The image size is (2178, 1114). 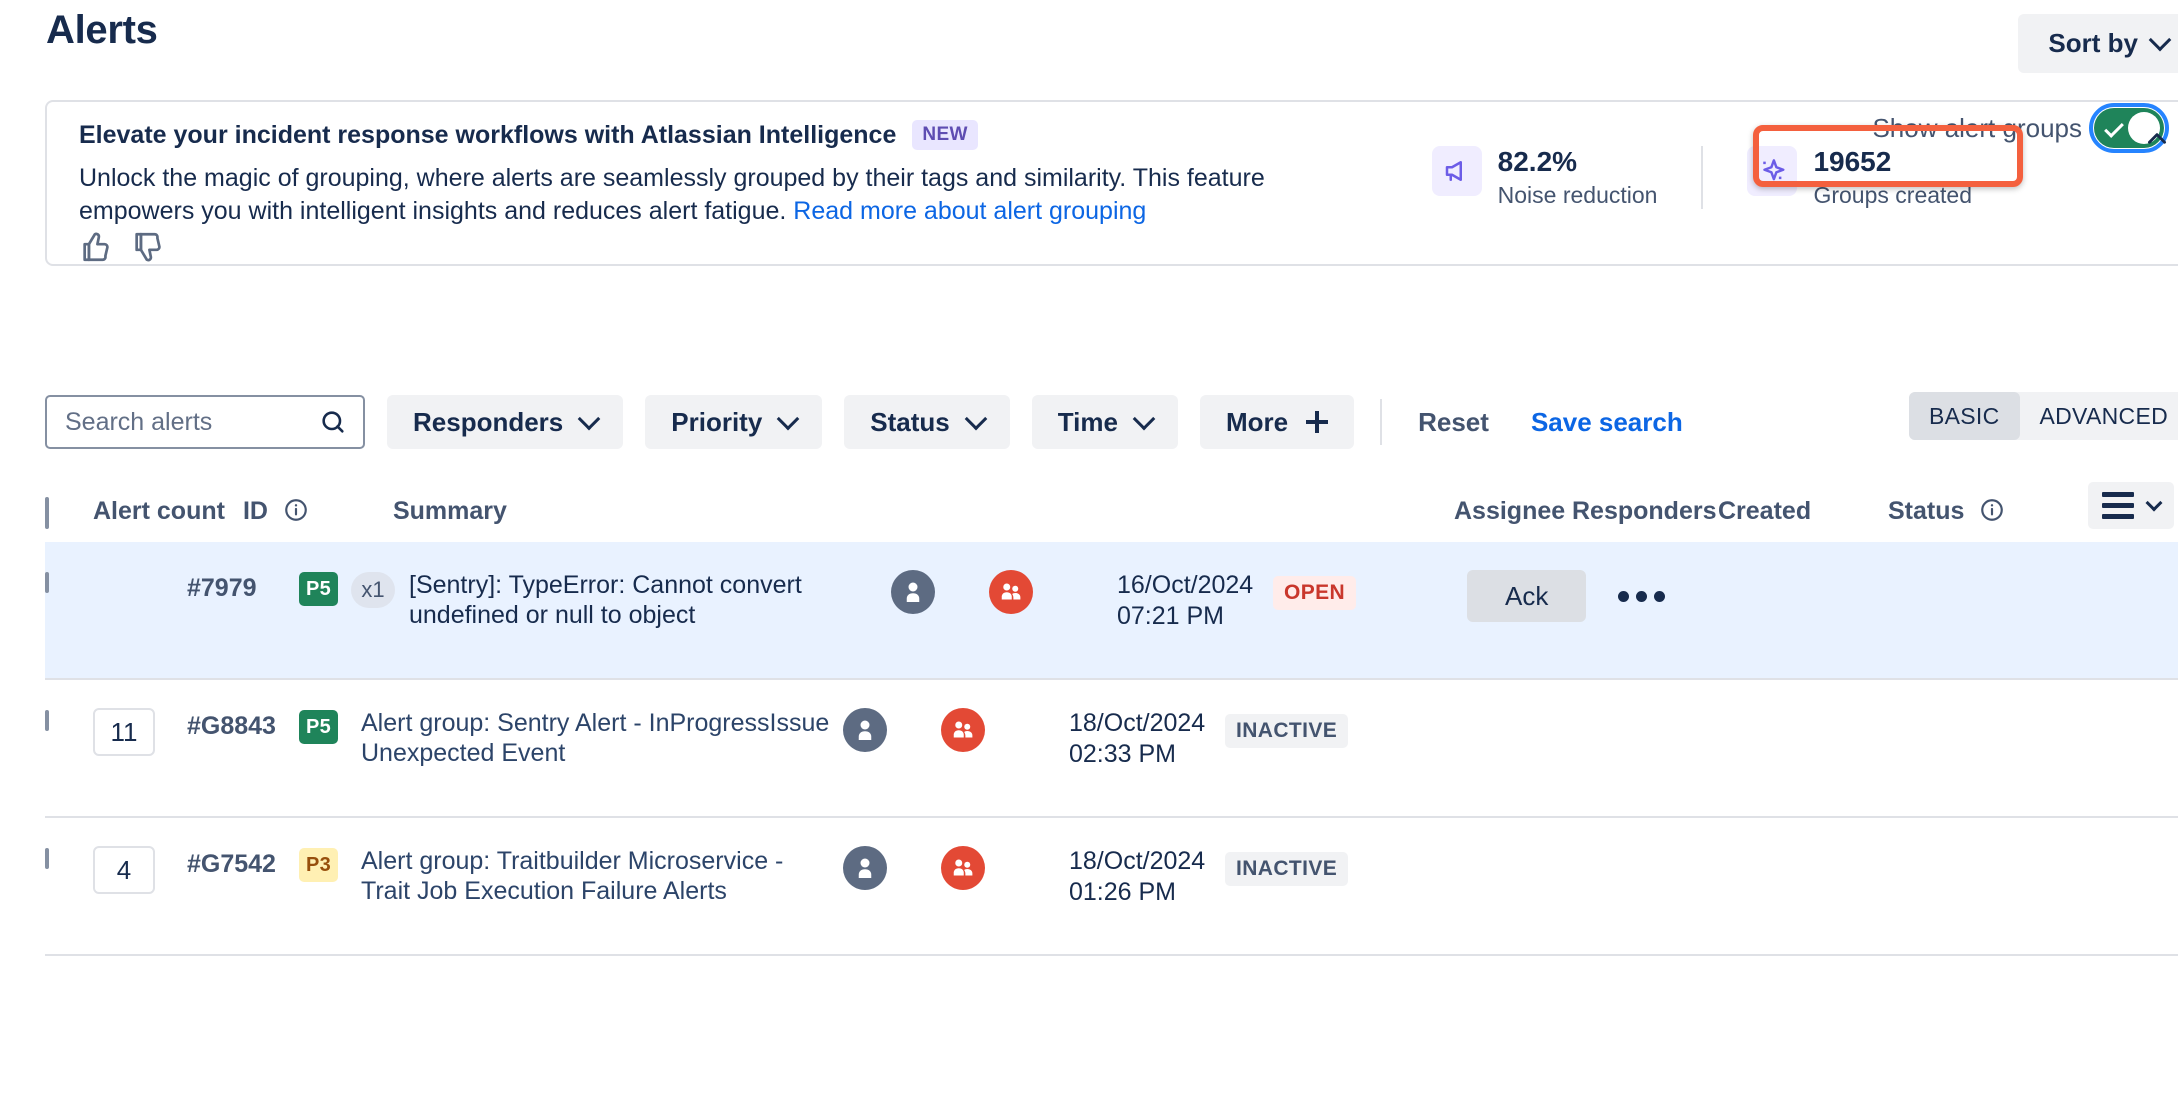 What do you see at coordinates (69, 512) in the screenshot?
I see `select-all-cell` at bounding box center [69, 512].